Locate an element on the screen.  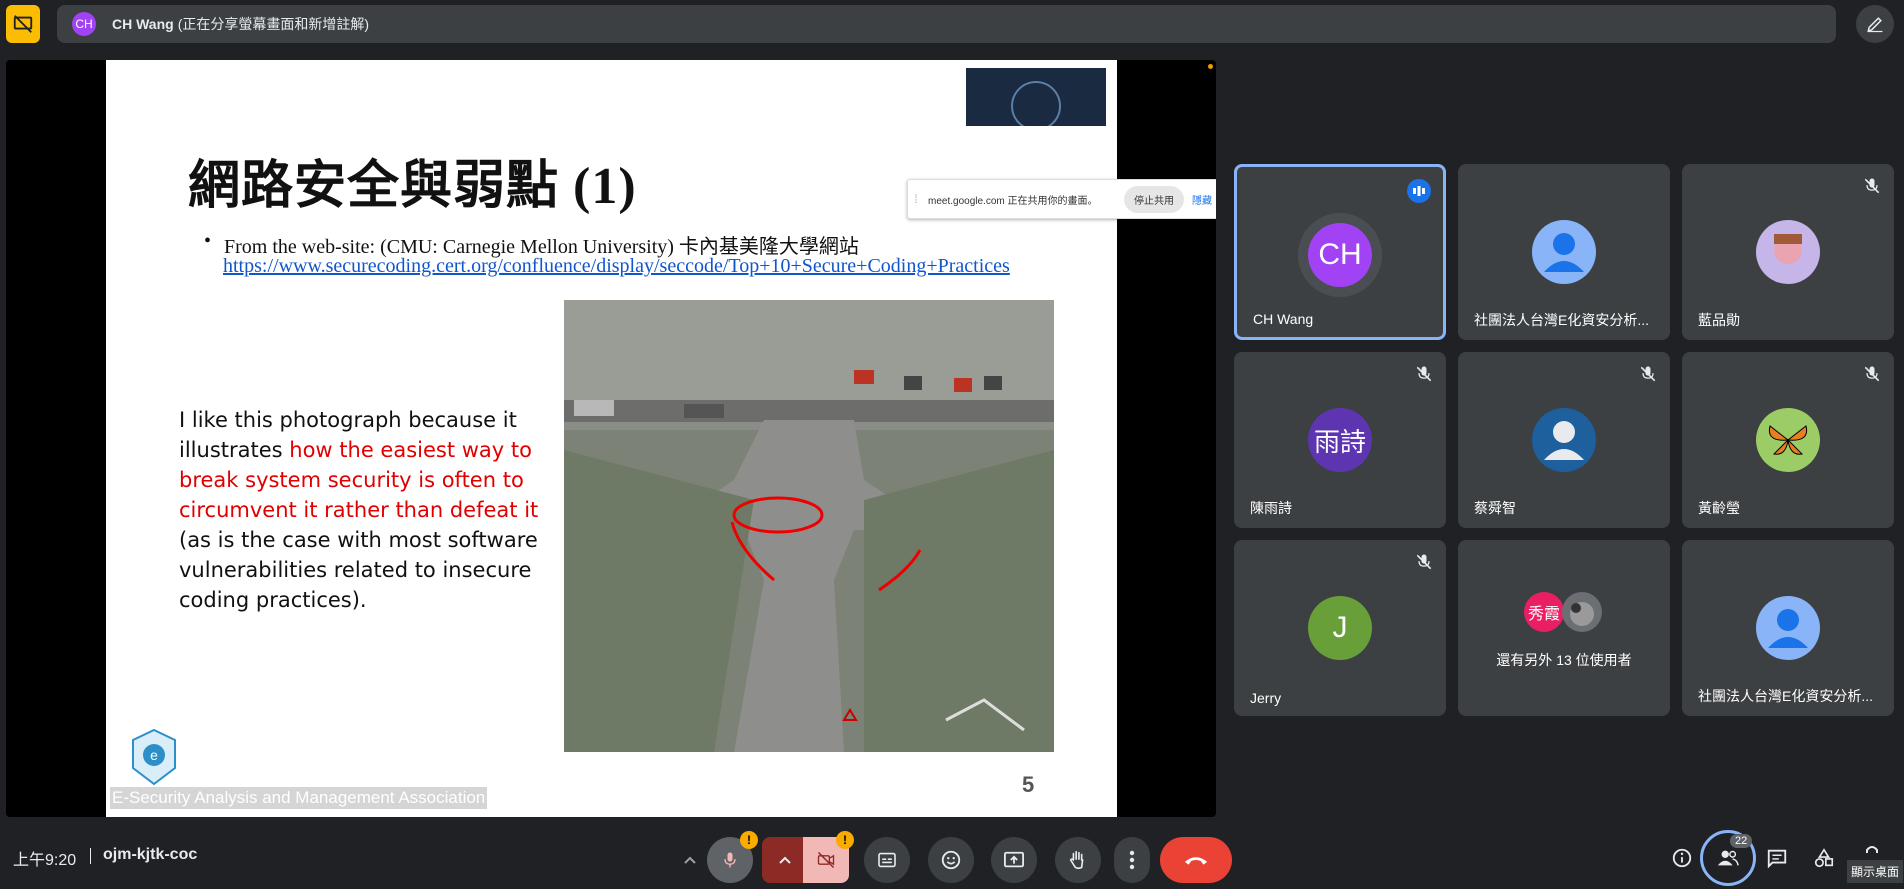
others-count-label: 還有另外 13 位使用者 is located at coordinates (1564, 660).